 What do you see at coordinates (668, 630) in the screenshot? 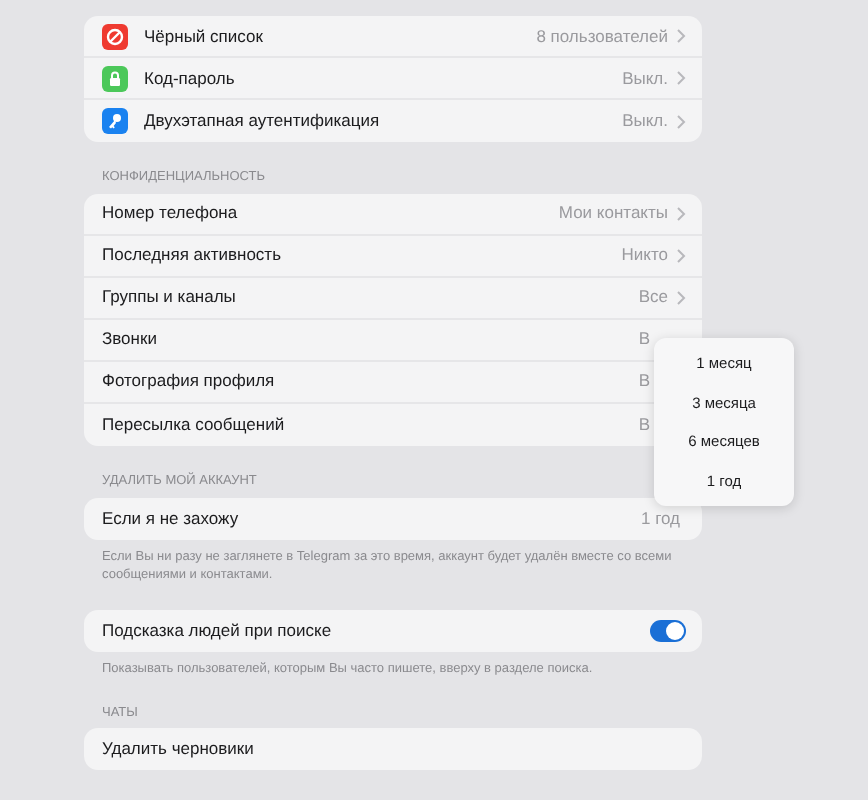
I see `toggle-switch` at bounding box center [668, 630].